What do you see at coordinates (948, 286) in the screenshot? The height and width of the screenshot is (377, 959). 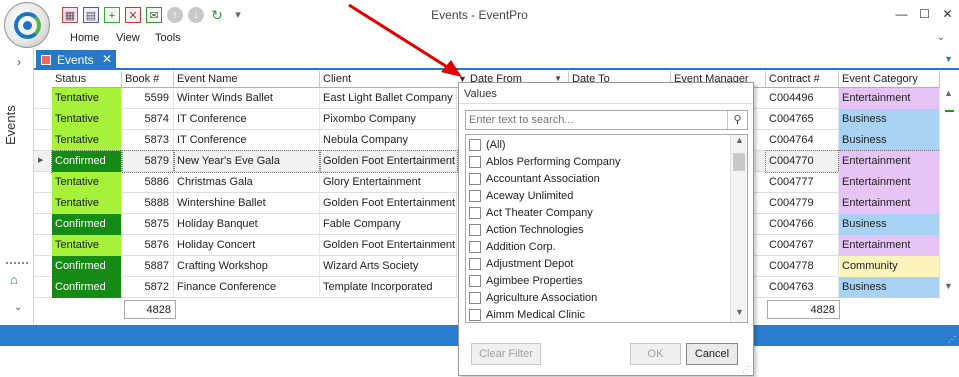 I see `scroll-down-icon: ▼` at bounding box center [948, 286].